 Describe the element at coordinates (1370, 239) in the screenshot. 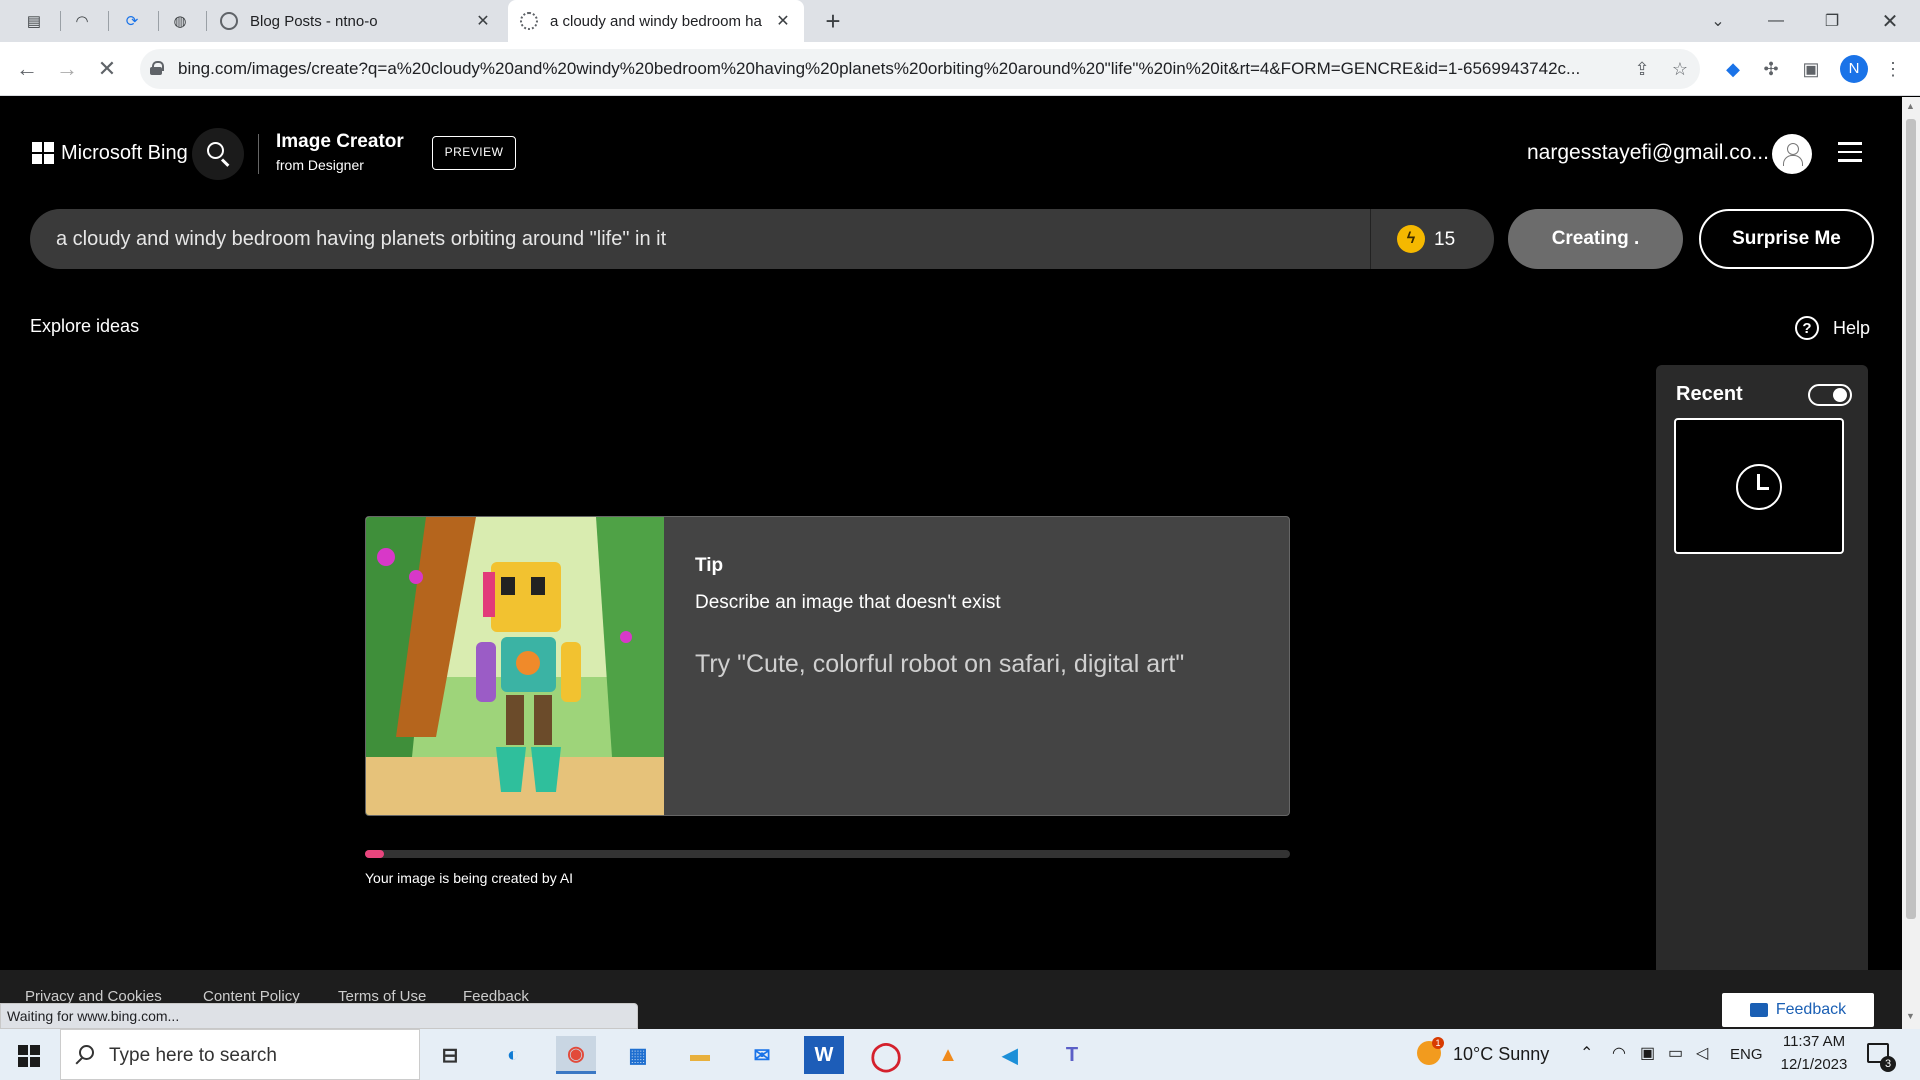

I see `prompt-divider` at that location.